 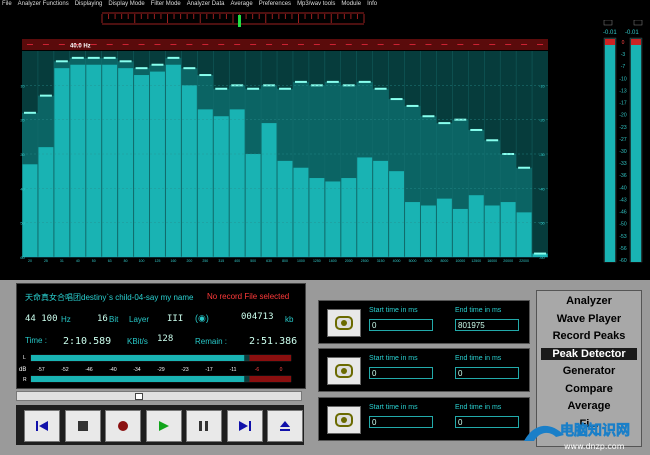 What do you see at coordinates (351, 4) in the screenshot?
I see `menu-item-module: Module` at bounding box center [351, 4].